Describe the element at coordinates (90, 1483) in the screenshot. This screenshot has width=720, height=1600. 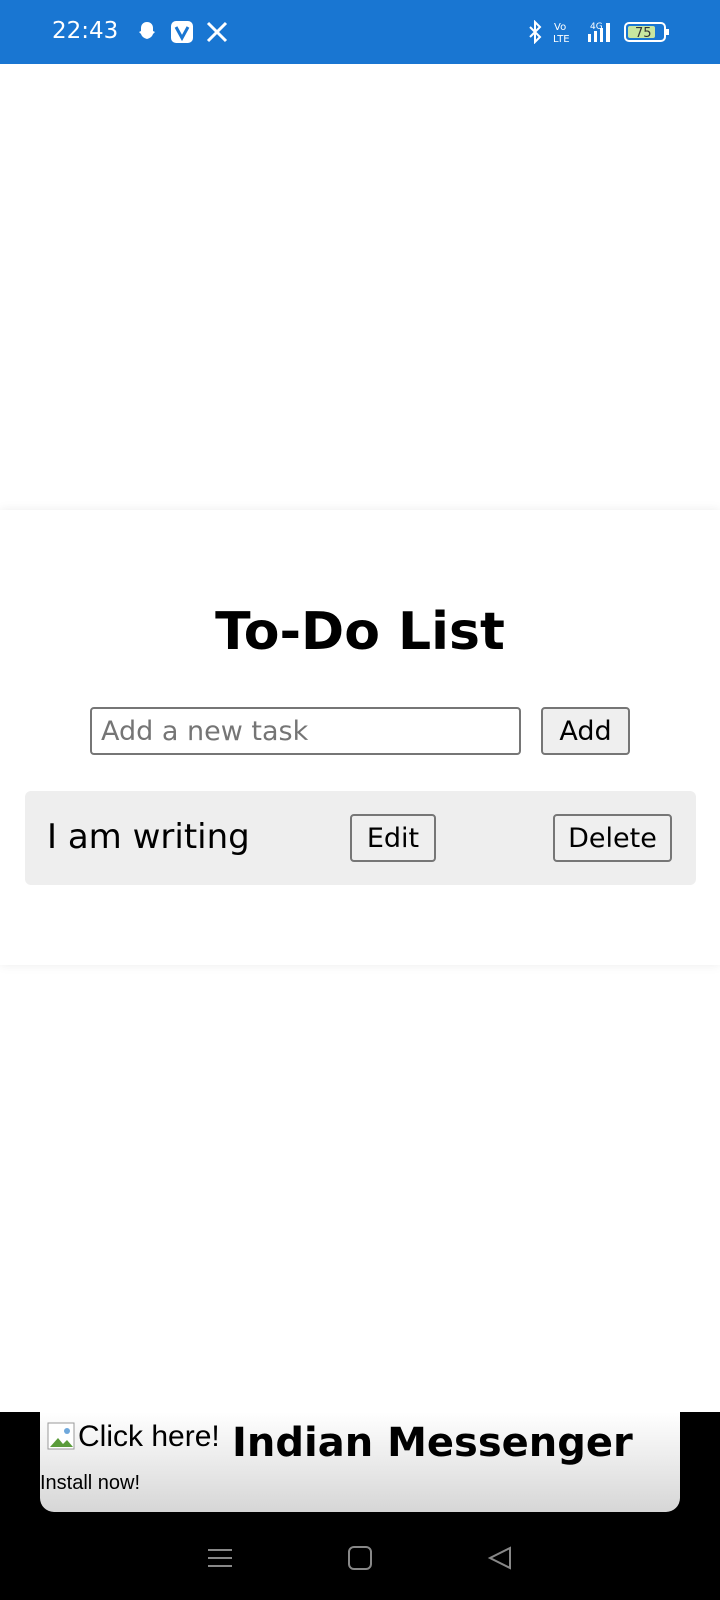
I see `ad-install-text: Install now!` at that location.